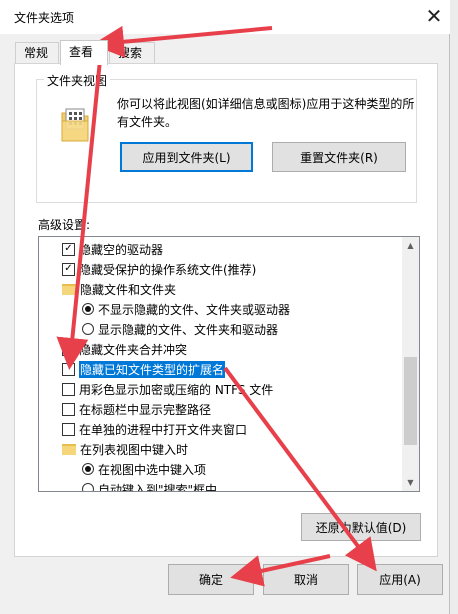  What do you see at coordinates (221, 249) in the screenshot?
I see `advanced-setting-row: ✓ 隐藏空的驱动器` at bounding box center [221, 249].